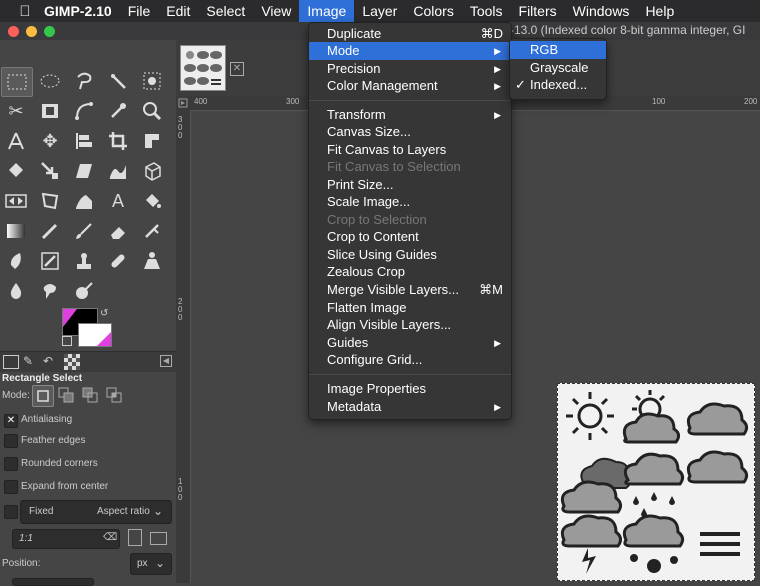 The image size is (760, 586). Describe the element at coordinates (166, 361) in the screenshot. I see `dock-menu-icon: ◀` at that location.